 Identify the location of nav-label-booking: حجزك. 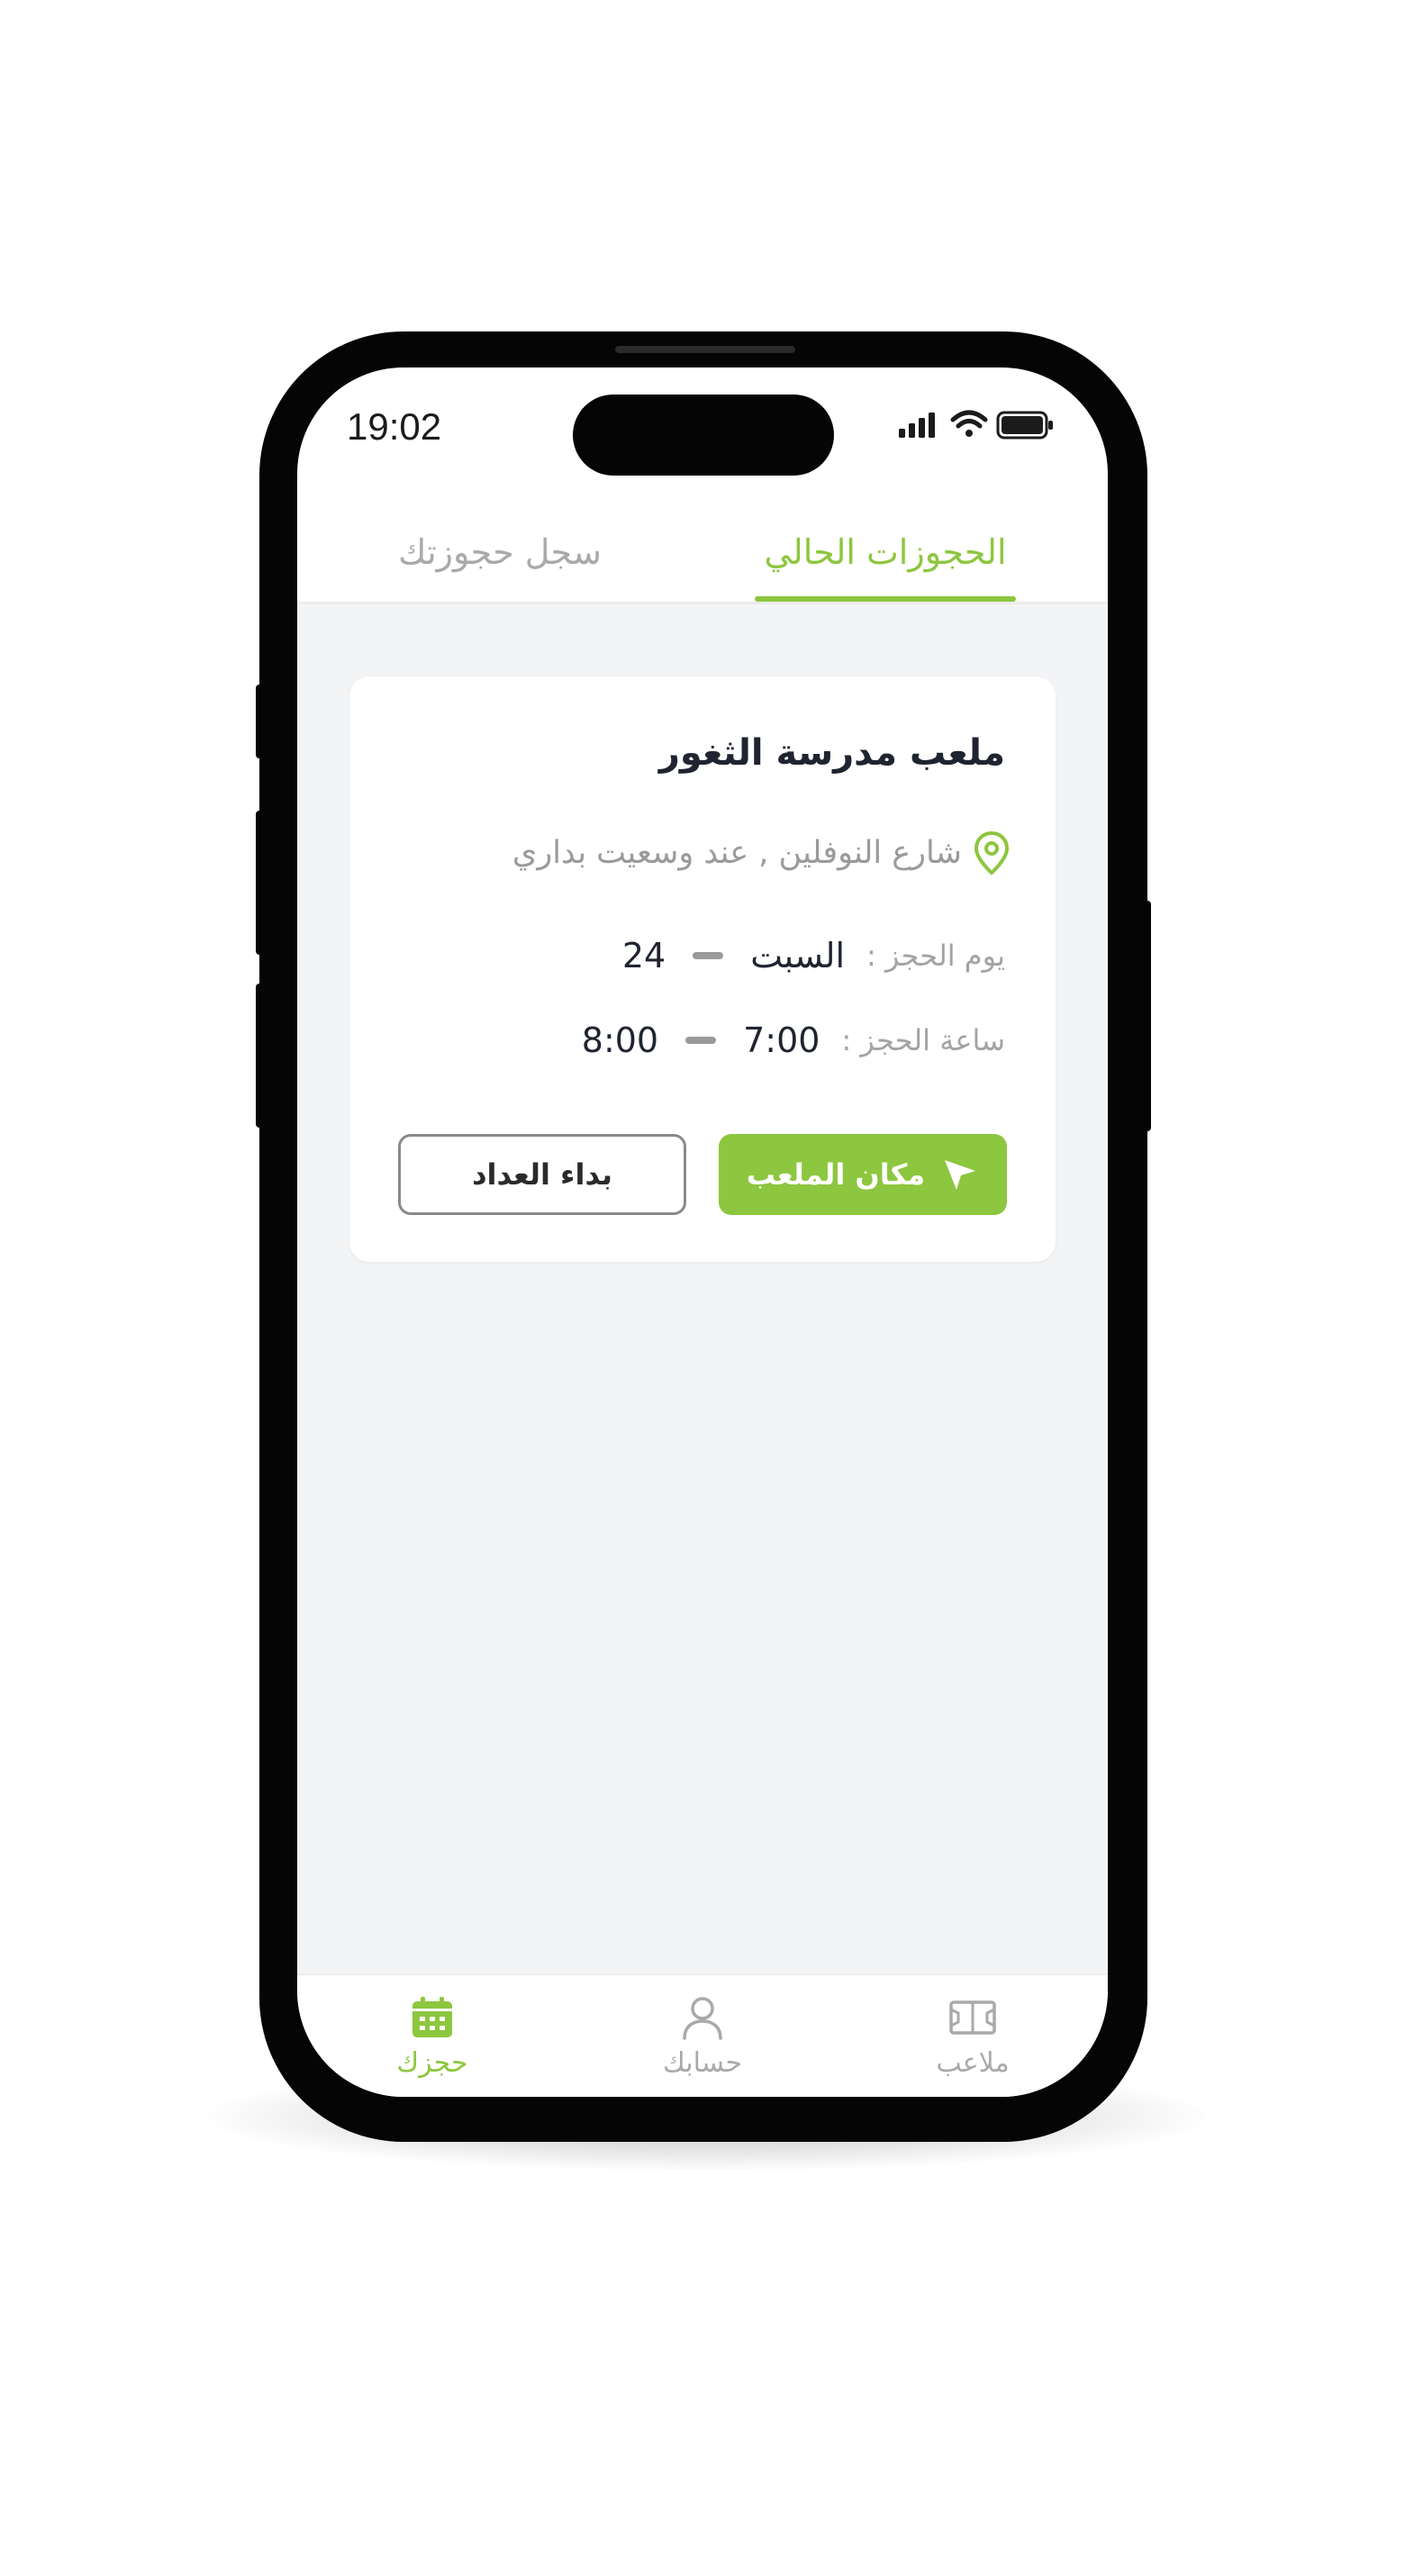
(432, 2063).